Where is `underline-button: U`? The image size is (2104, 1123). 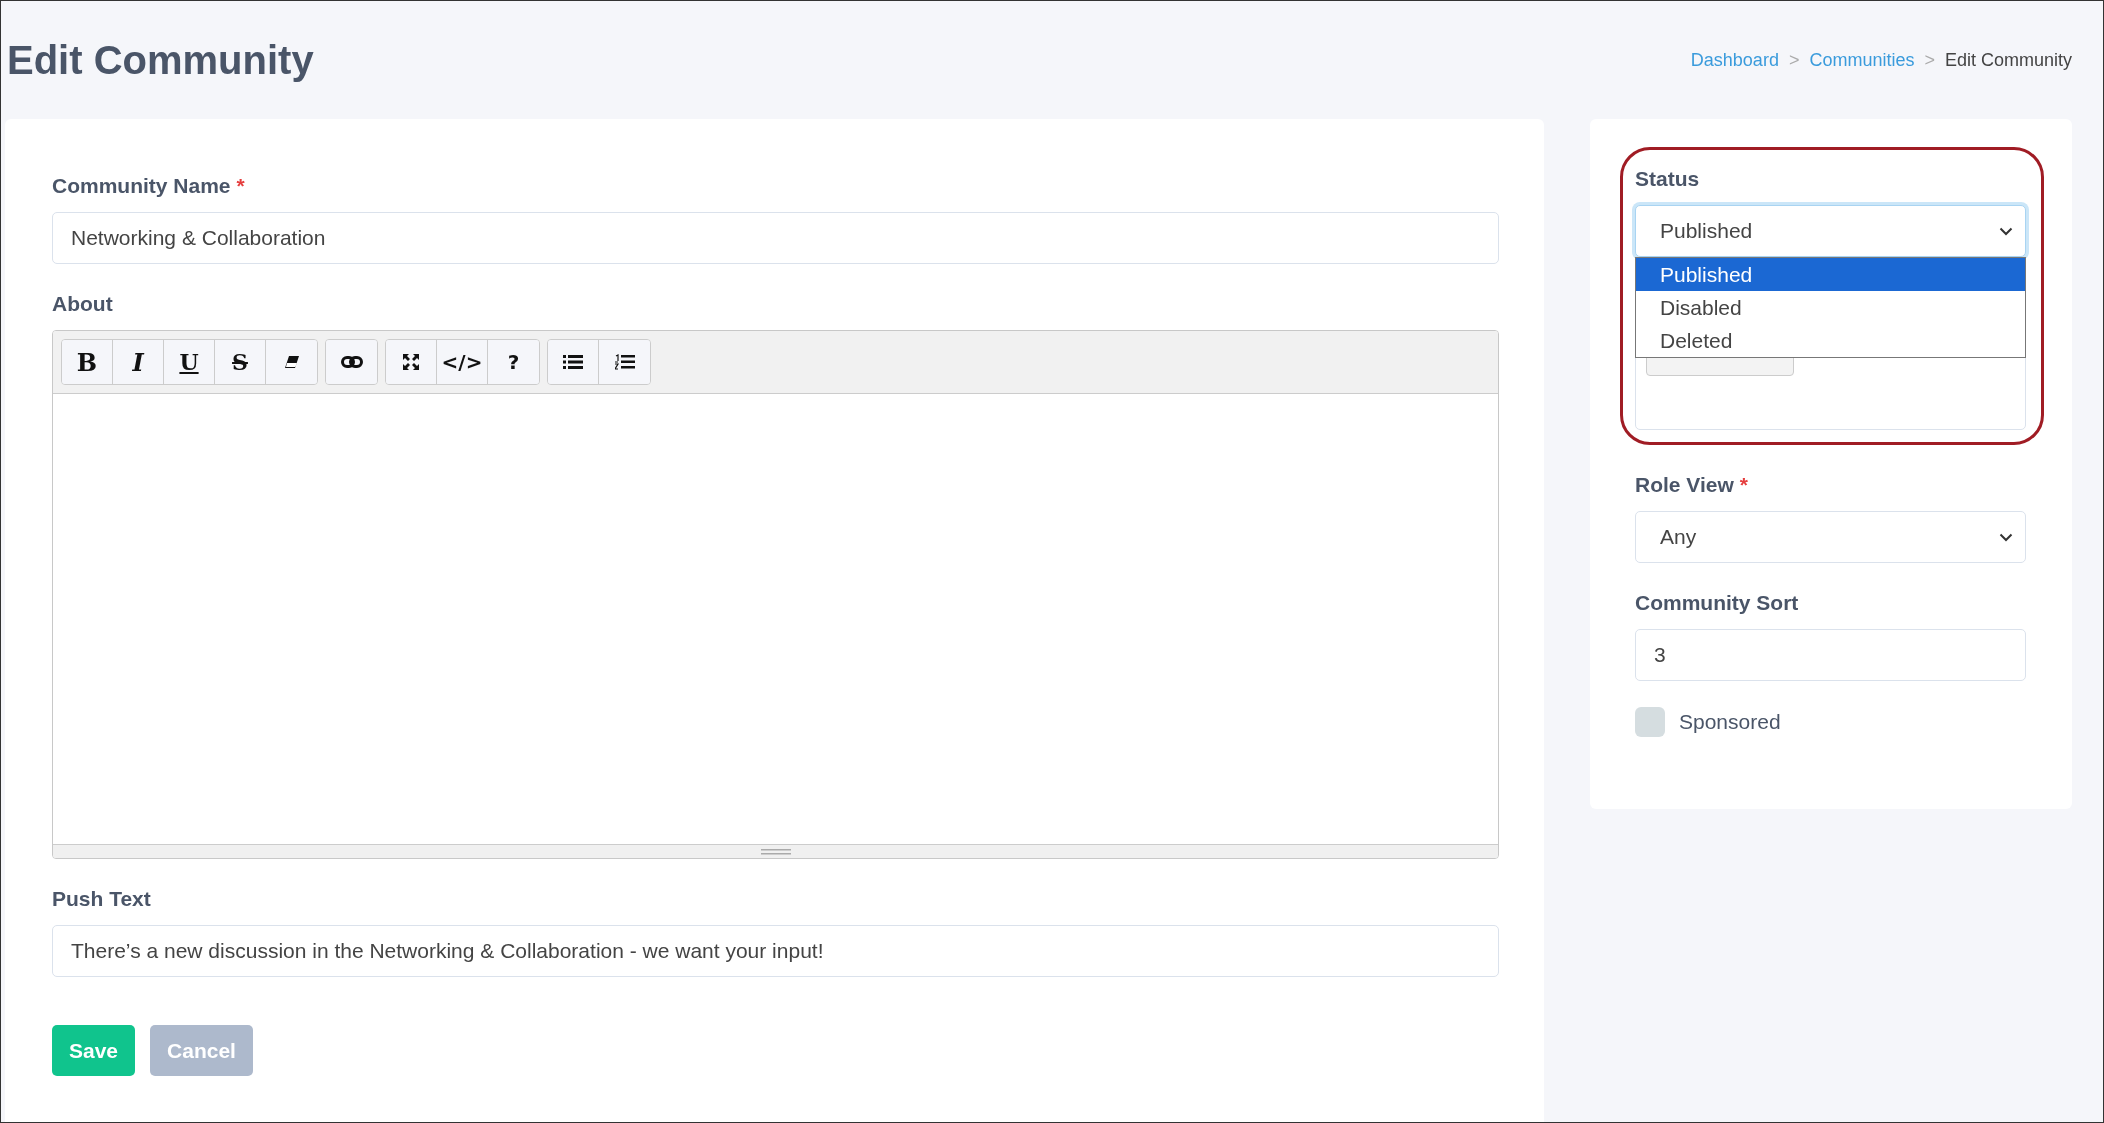 underline-button: U is located at coordinates (189, 362).